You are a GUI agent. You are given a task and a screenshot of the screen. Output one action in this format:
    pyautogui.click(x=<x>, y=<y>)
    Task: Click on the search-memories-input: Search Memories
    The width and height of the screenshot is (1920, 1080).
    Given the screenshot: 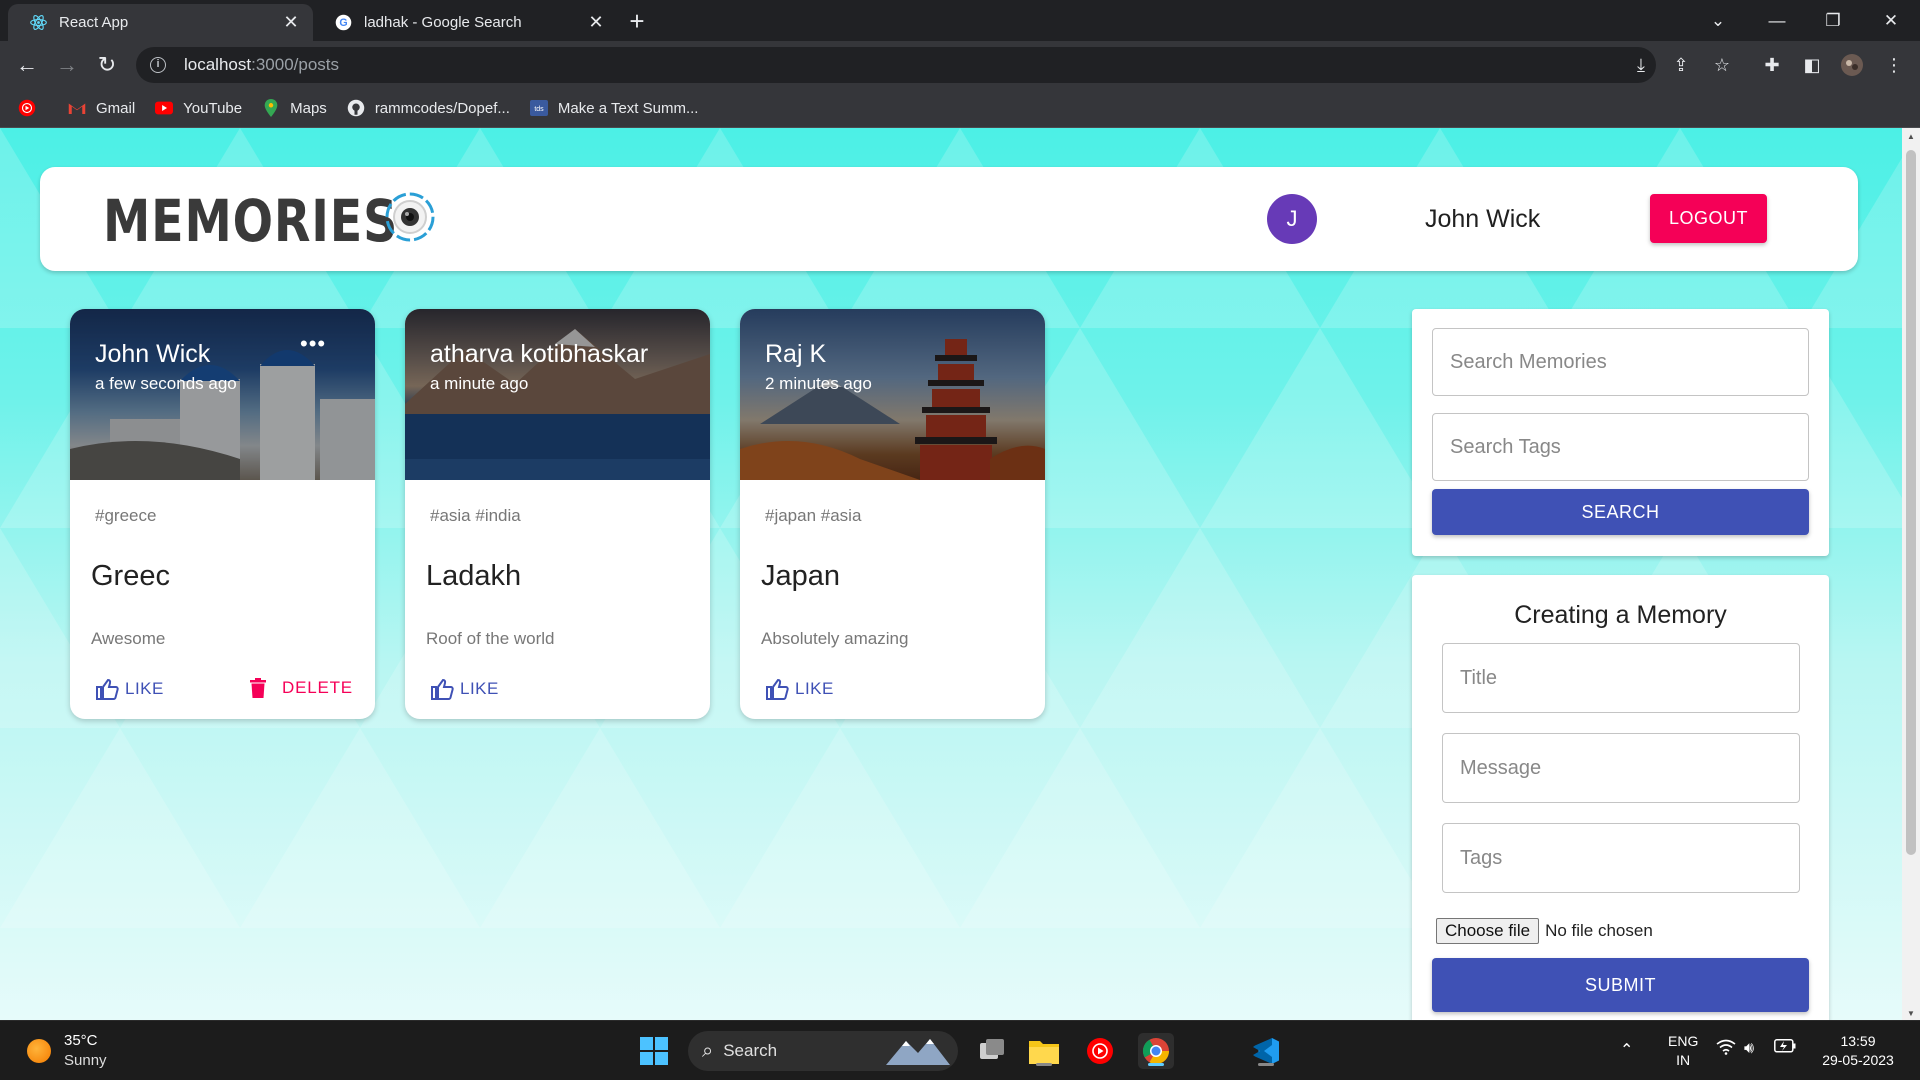 What is the action you would take?
    pyautogui.click(x=1620, y=362)
    